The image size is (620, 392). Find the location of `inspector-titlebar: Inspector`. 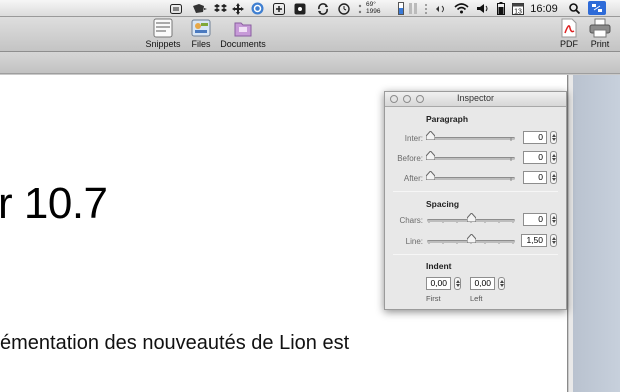

inspector-titlebar: Inspector is located at coordinates (475, 99).